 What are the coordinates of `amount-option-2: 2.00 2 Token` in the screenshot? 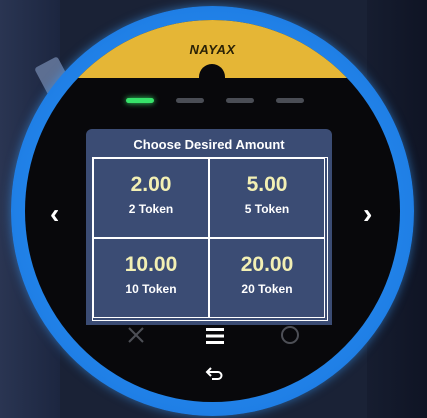 It's located at (151, 198).